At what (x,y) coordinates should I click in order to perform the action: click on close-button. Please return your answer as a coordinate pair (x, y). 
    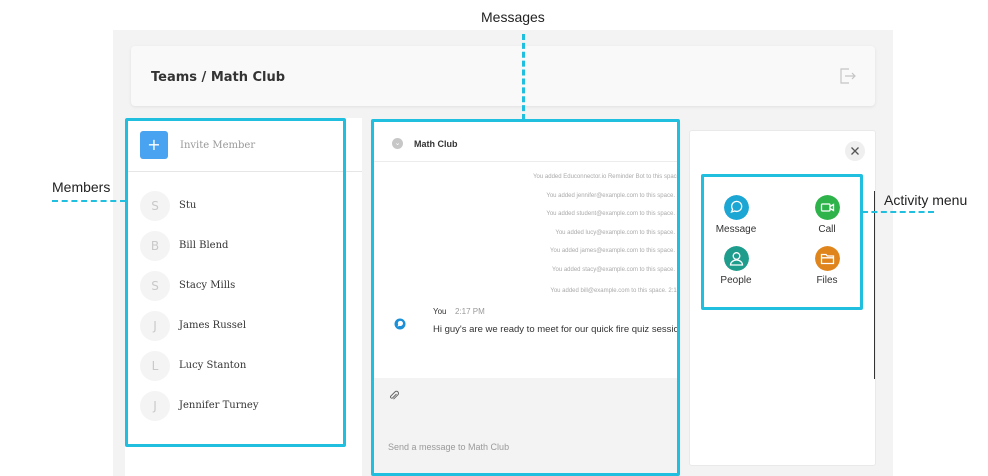
    Looking at the image, I should click on (855, 151).